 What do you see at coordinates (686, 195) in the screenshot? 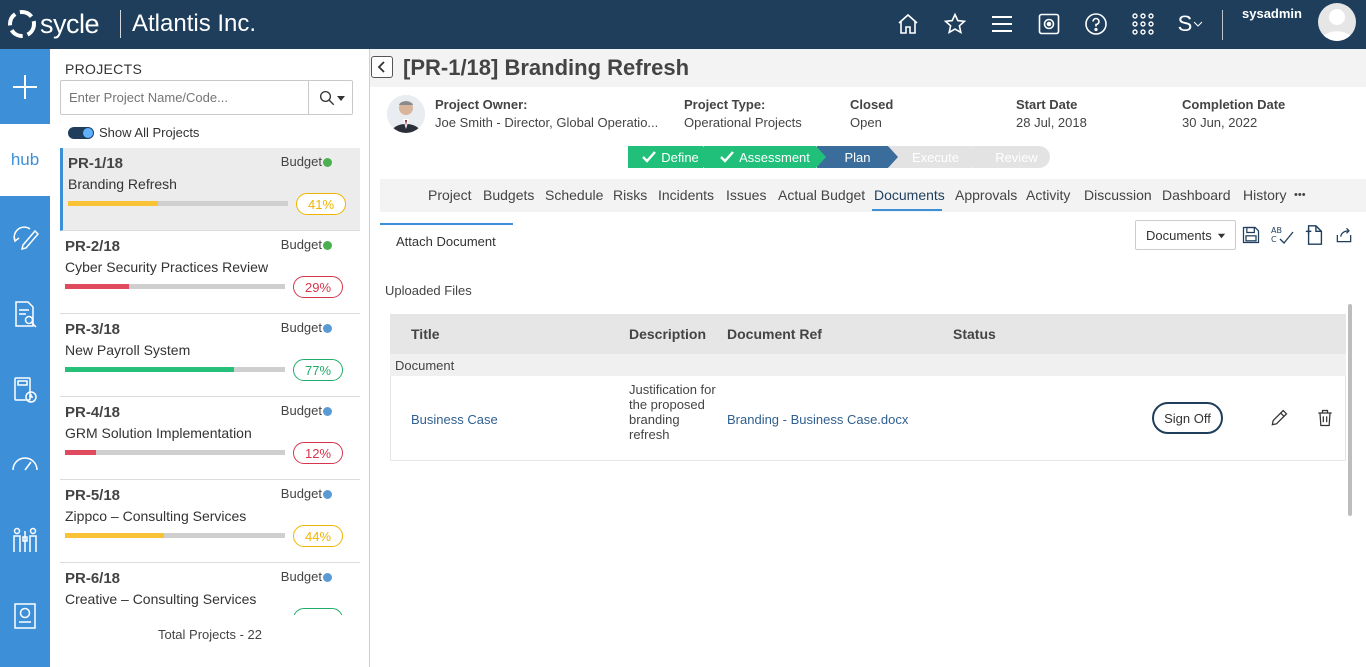
I see `tab-incidents: Incidents` at bounding box center [686, 195].